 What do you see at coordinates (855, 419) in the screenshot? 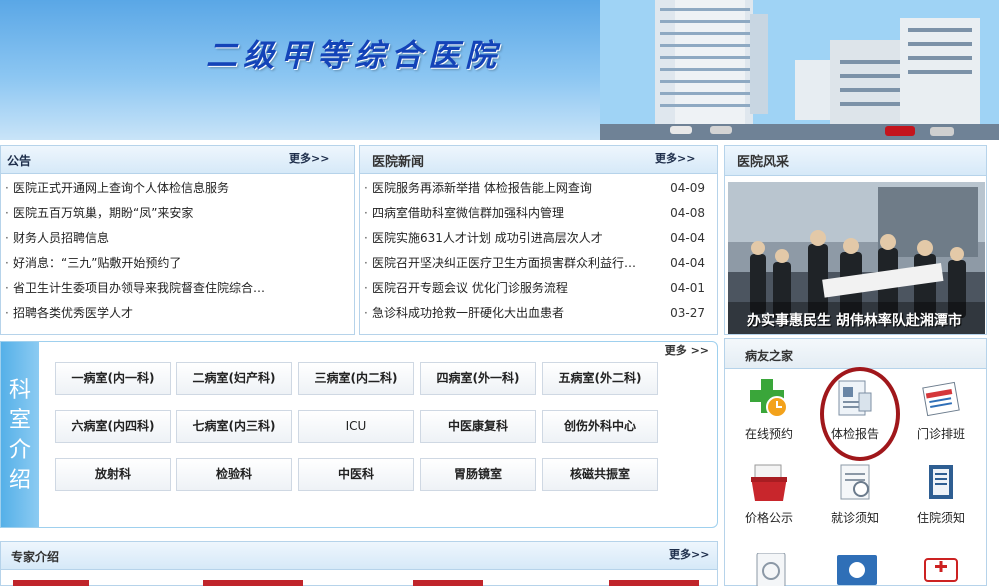
I see `patient-home-item: 体检报告` at bounding box center [855, 419].